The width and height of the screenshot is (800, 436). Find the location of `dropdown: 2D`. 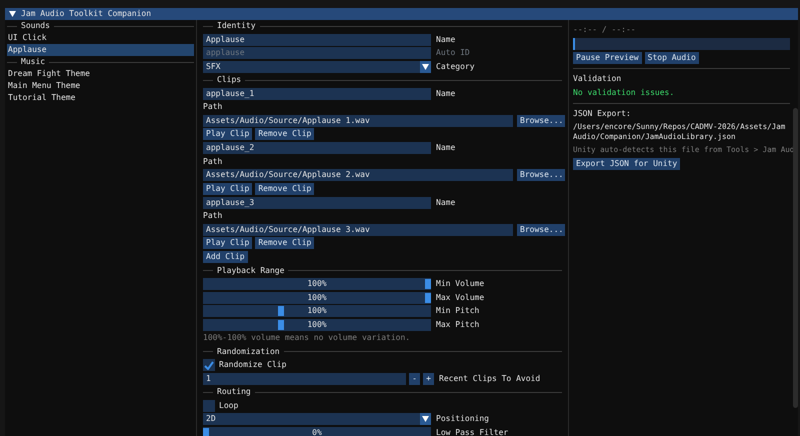

dropdown: 2D is located at coordinates (317, 419).